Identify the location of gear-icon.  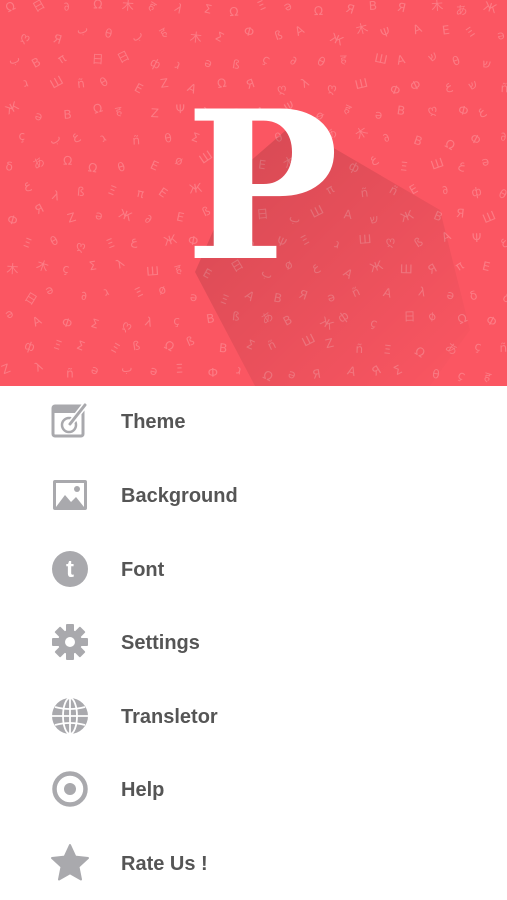
(70, 642).